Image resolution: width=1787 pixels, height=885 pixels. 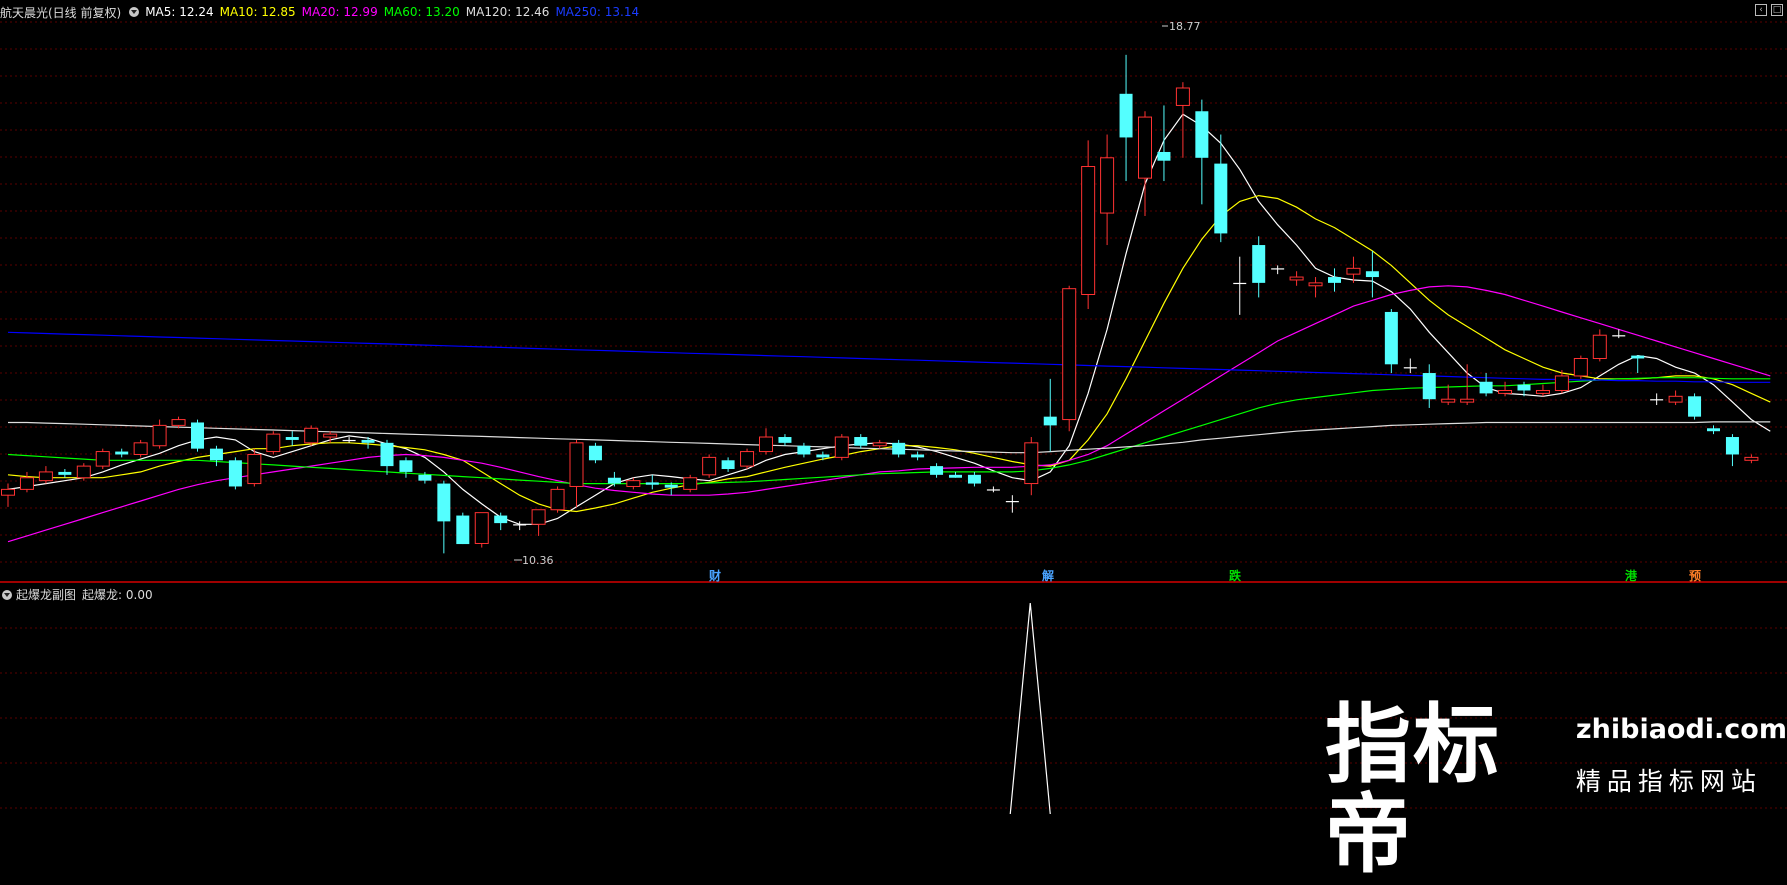 What do you see at coordinates (507, 12) in the screenshot?
I see `ma120-label: MA120: 12.46` at bounding box center [507, 12].